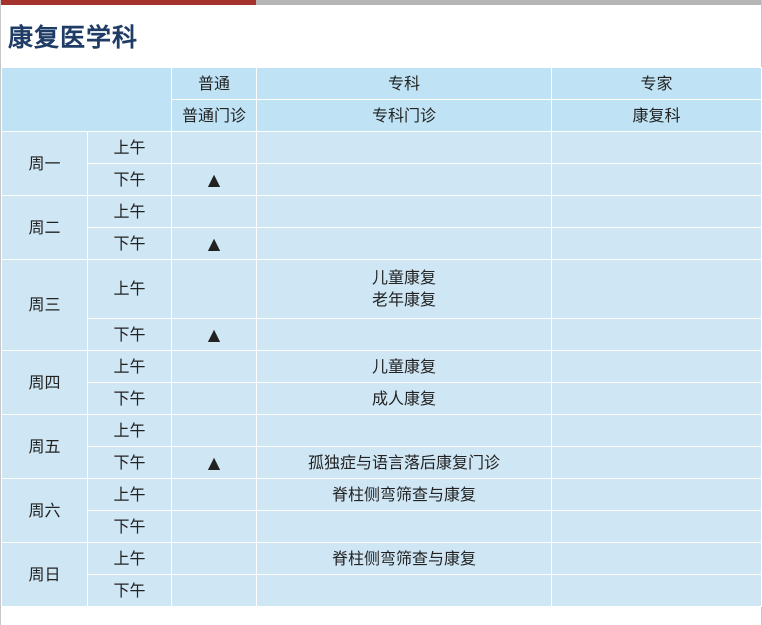 The width and height of the screenshot is (762, 625). I want to click on header-category-general: 普通, so click(214, 83).